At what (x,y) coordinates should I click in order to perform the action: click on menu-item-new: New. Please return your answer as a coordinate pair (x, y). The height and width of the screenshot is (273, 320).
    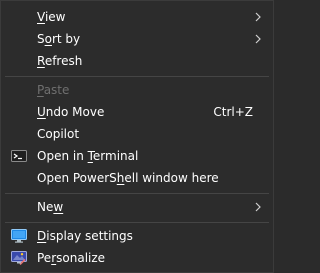
    Looking at the image, I should click on (137, 207).